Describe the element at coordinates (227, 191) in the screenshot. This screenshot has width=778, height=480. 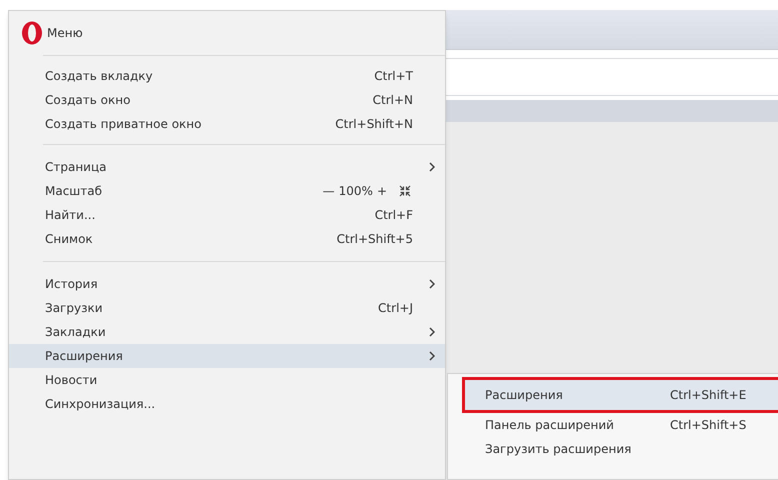
I see `menu-item: Масштаб — 100% +` at that location.